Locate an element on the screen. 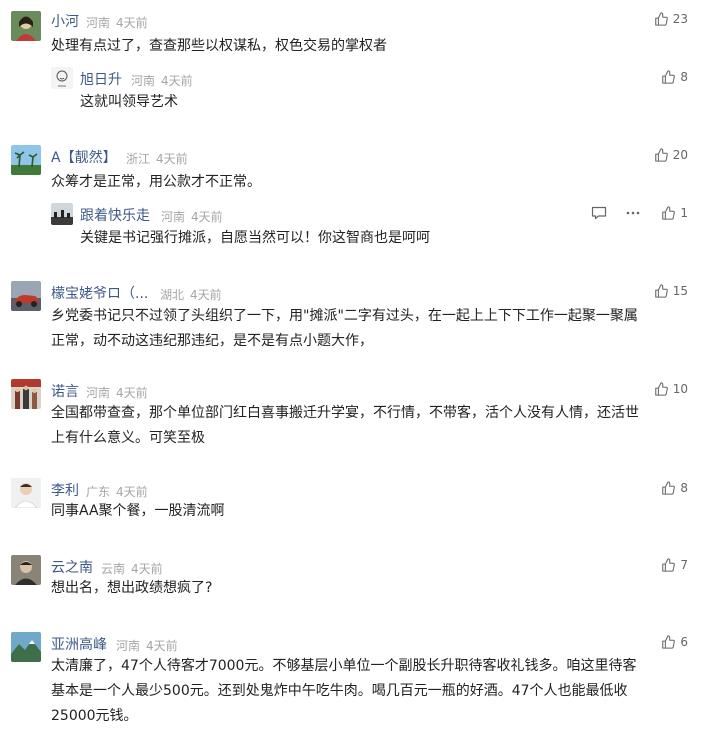 The width and height of the screenshot is (706, 733). comment-meta: 云南 4天前 is located at coordinates (132, 568).